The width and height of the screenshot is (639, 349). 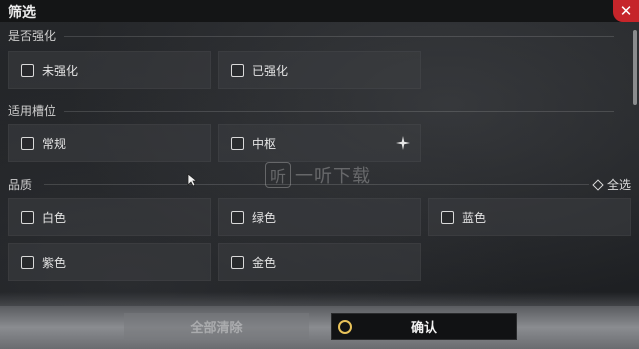 I want to click on section-label-enhance: 是否强化, so click(x=32, y=36).